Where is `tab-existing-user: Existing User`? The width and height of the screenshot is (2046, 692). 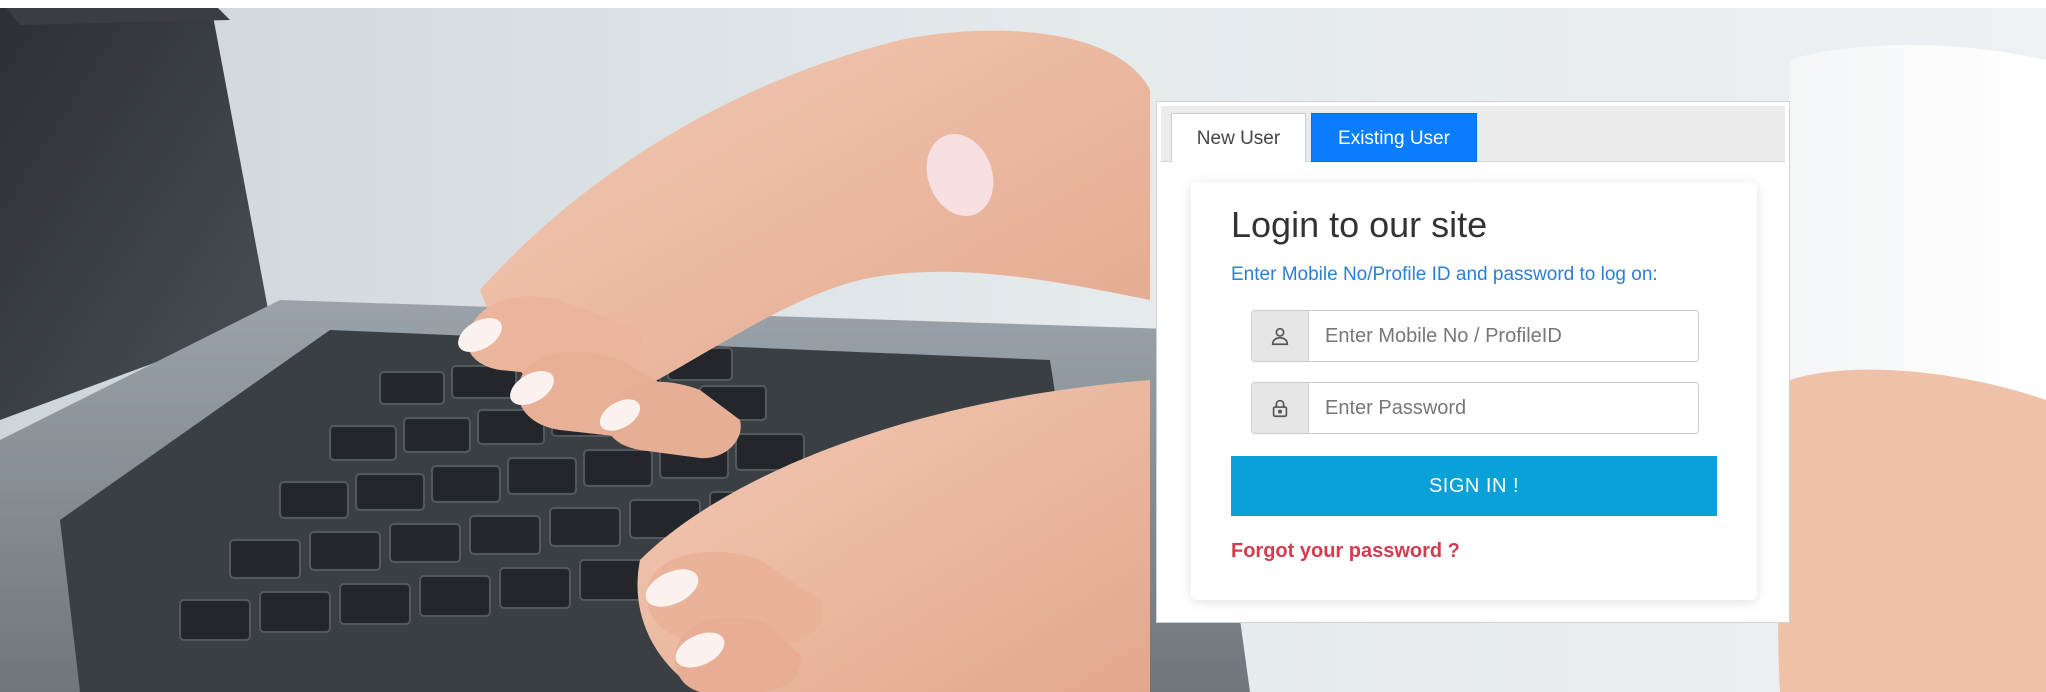 tab-existing-user: Existing User is located at coordinates (1394, 137).